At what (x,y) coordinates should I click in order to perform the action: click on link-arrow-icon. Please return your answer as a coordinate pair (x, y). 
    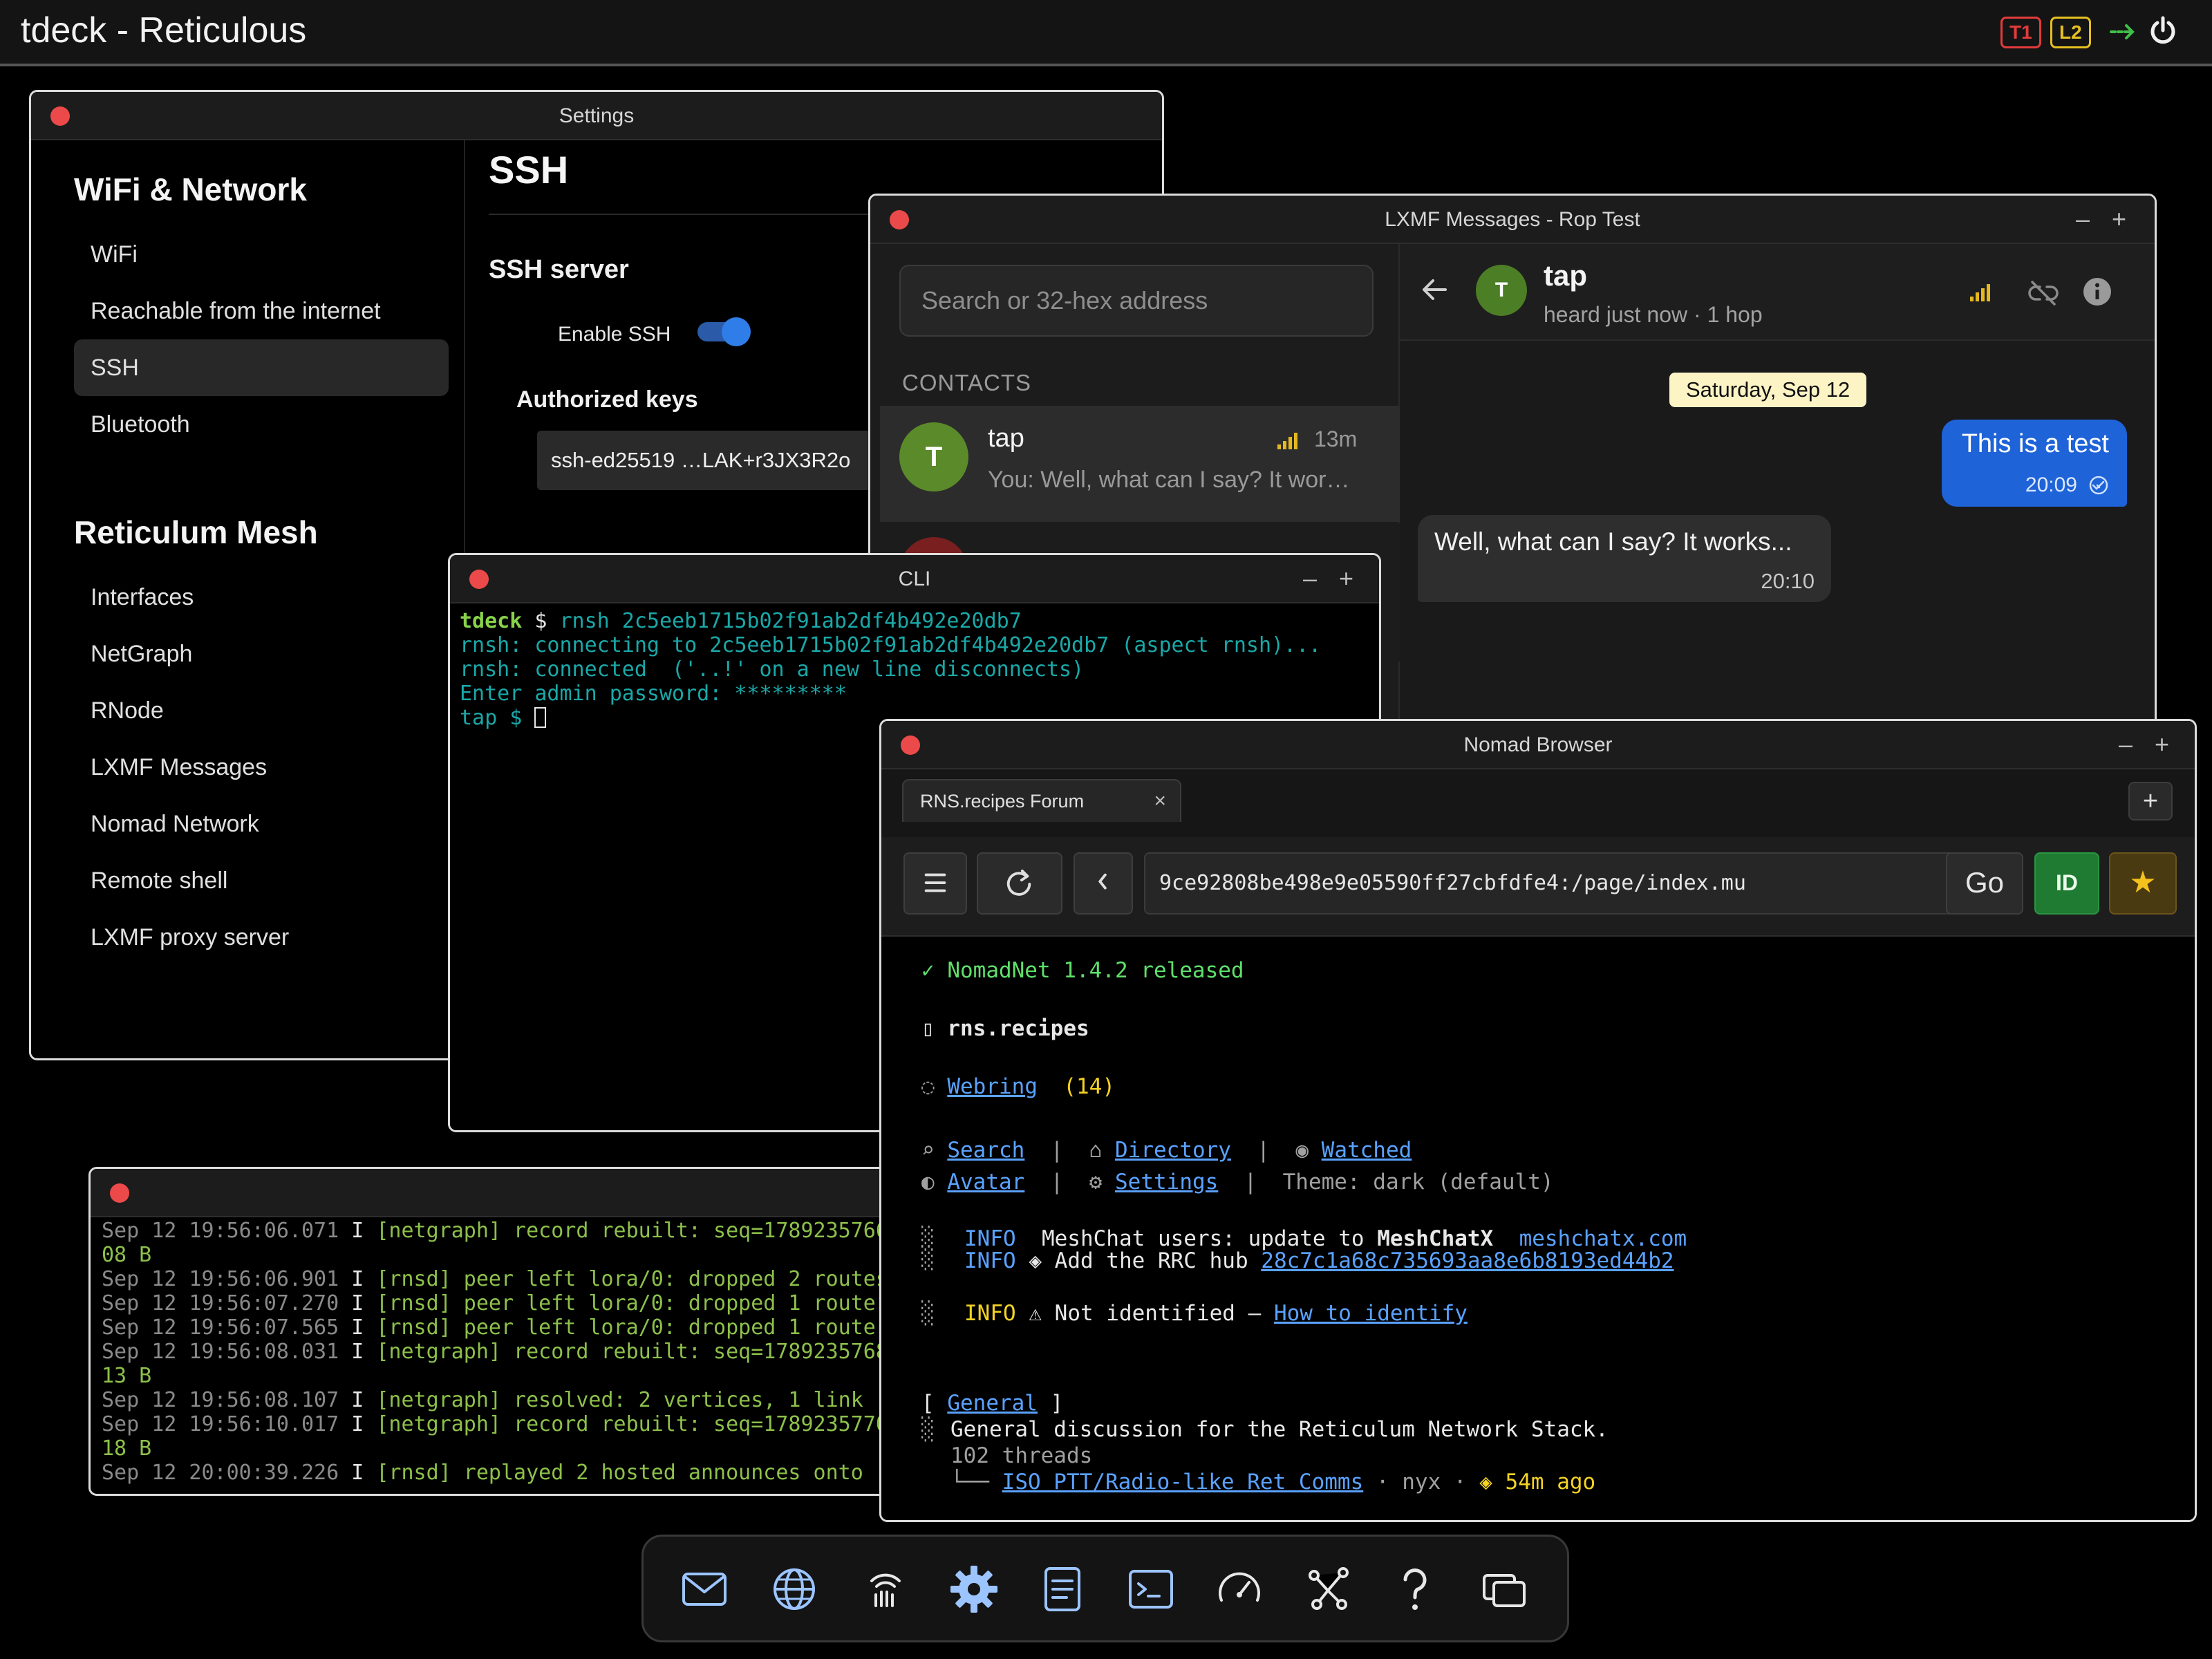
    Looking at the image, I should click on (2122, 32).